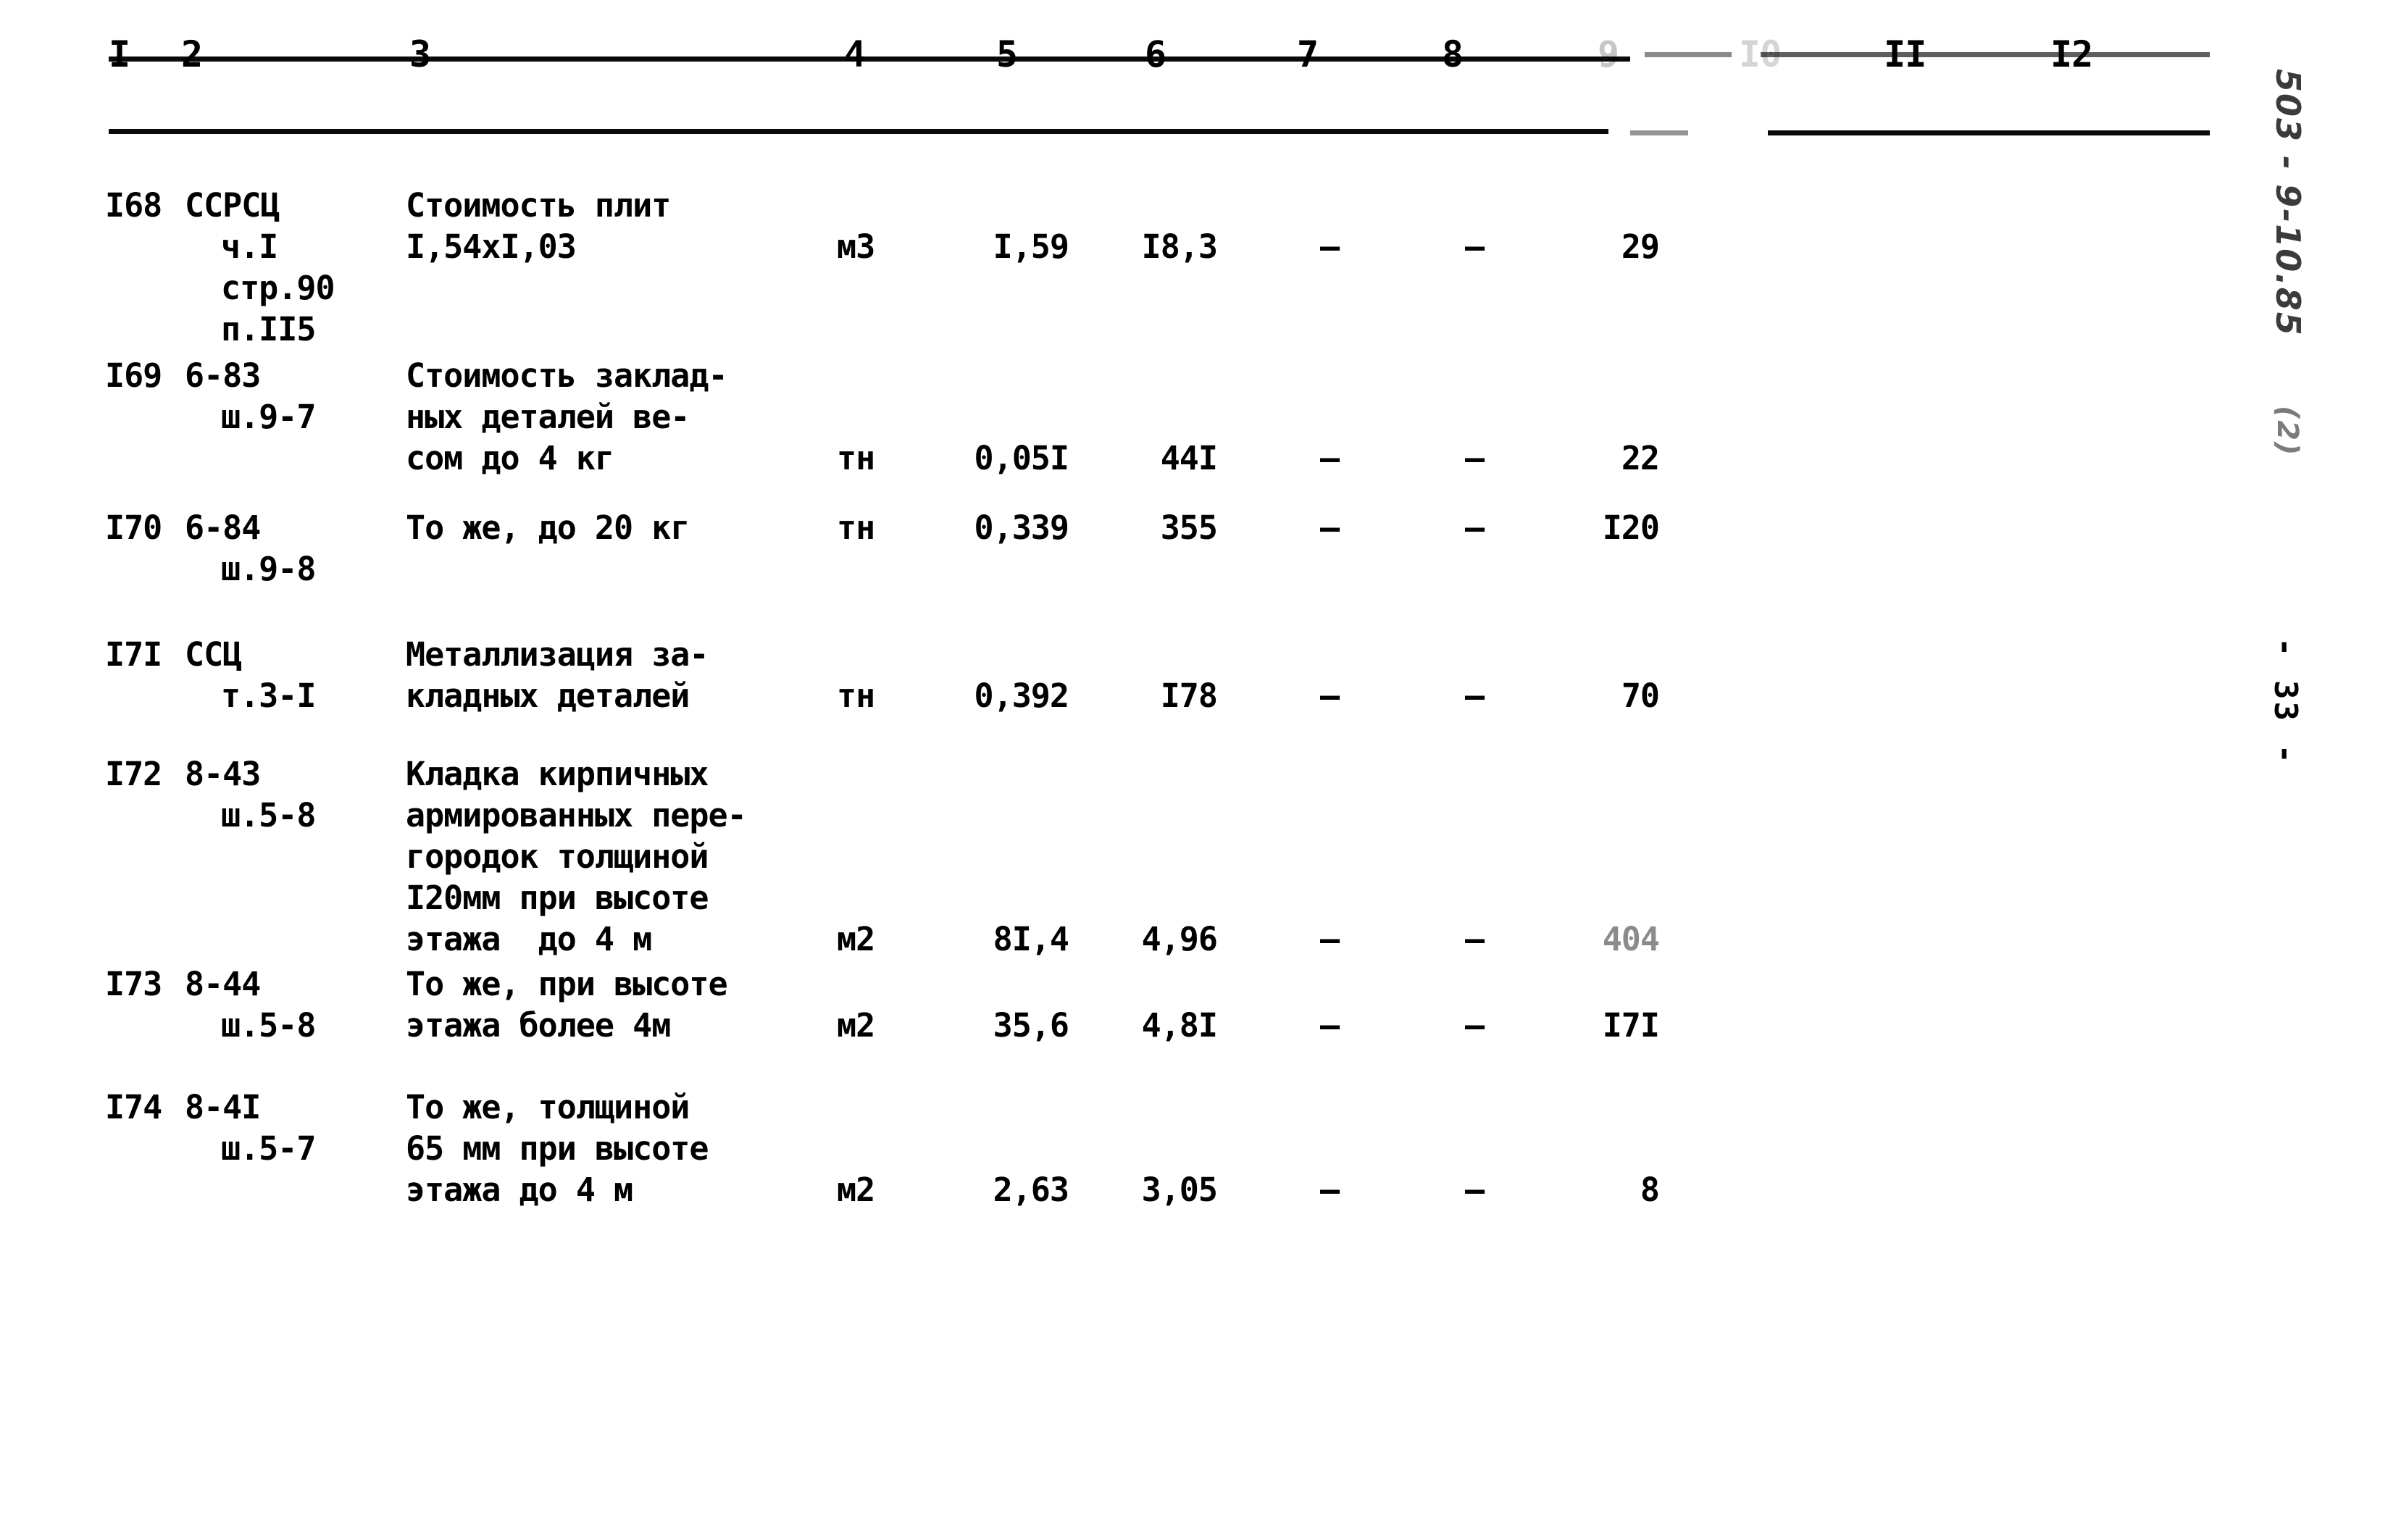  What do you see at coordinates (1179, 1190) in the screenshot?
I see `row-value-col6: 3,05` at bounding box center [1179, 1190].